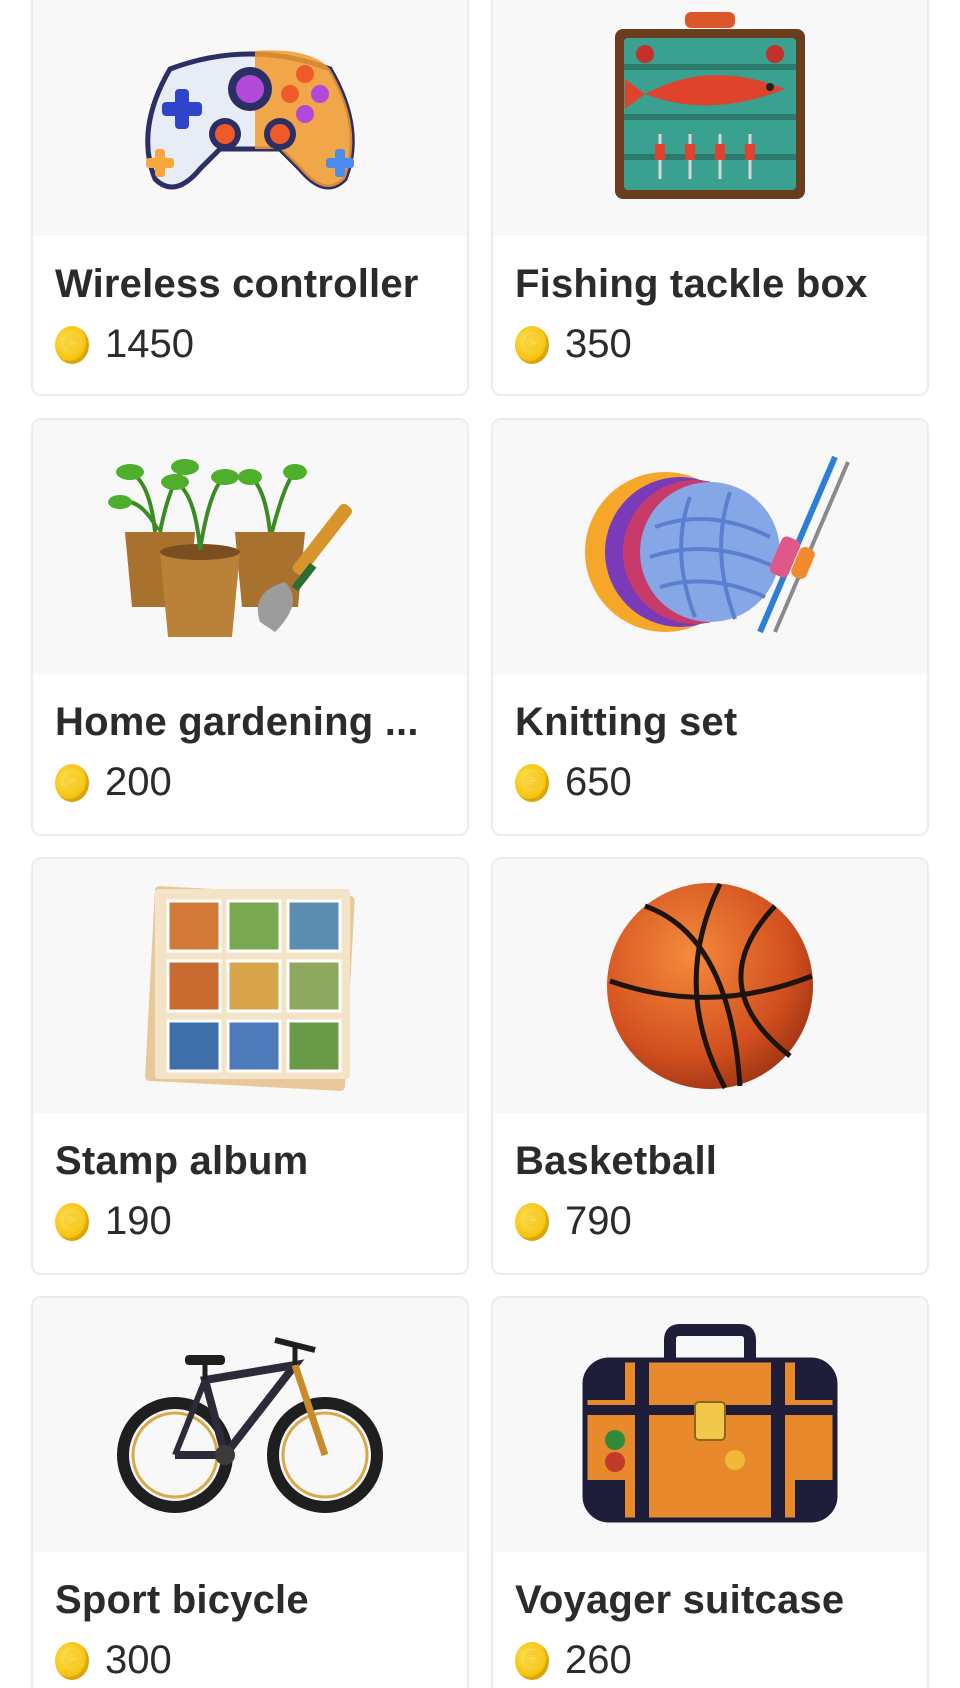 The height and width of the screenshot is (1688, 960). I want to click on product-card-sport-bicycle: Sport bicycle © 300, so click(250, 1492).